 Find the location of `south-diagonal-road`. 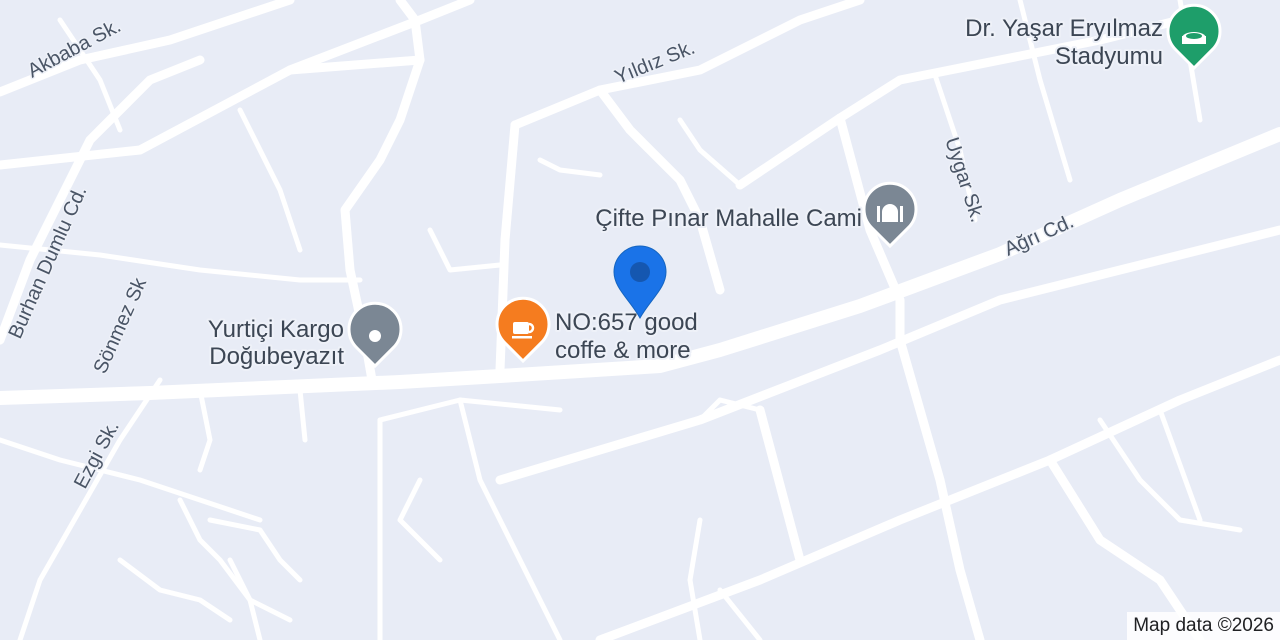

south-diagonal-road is located at coordinates (510, 518).